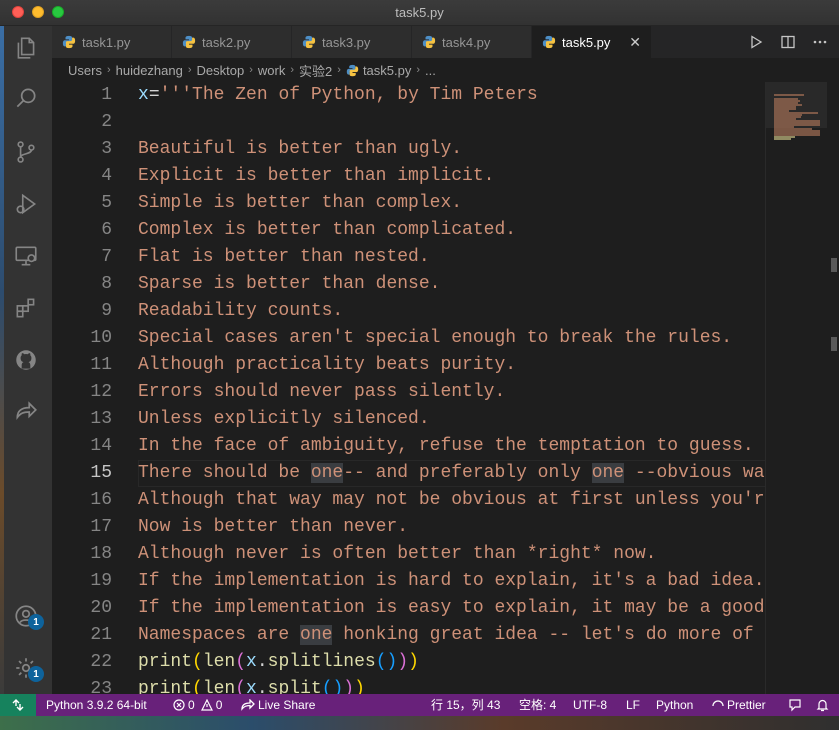  What do you see at coordinates (26, 48) in the screenshot?
I see `explorer-icon` at bounding box center [26, 48].